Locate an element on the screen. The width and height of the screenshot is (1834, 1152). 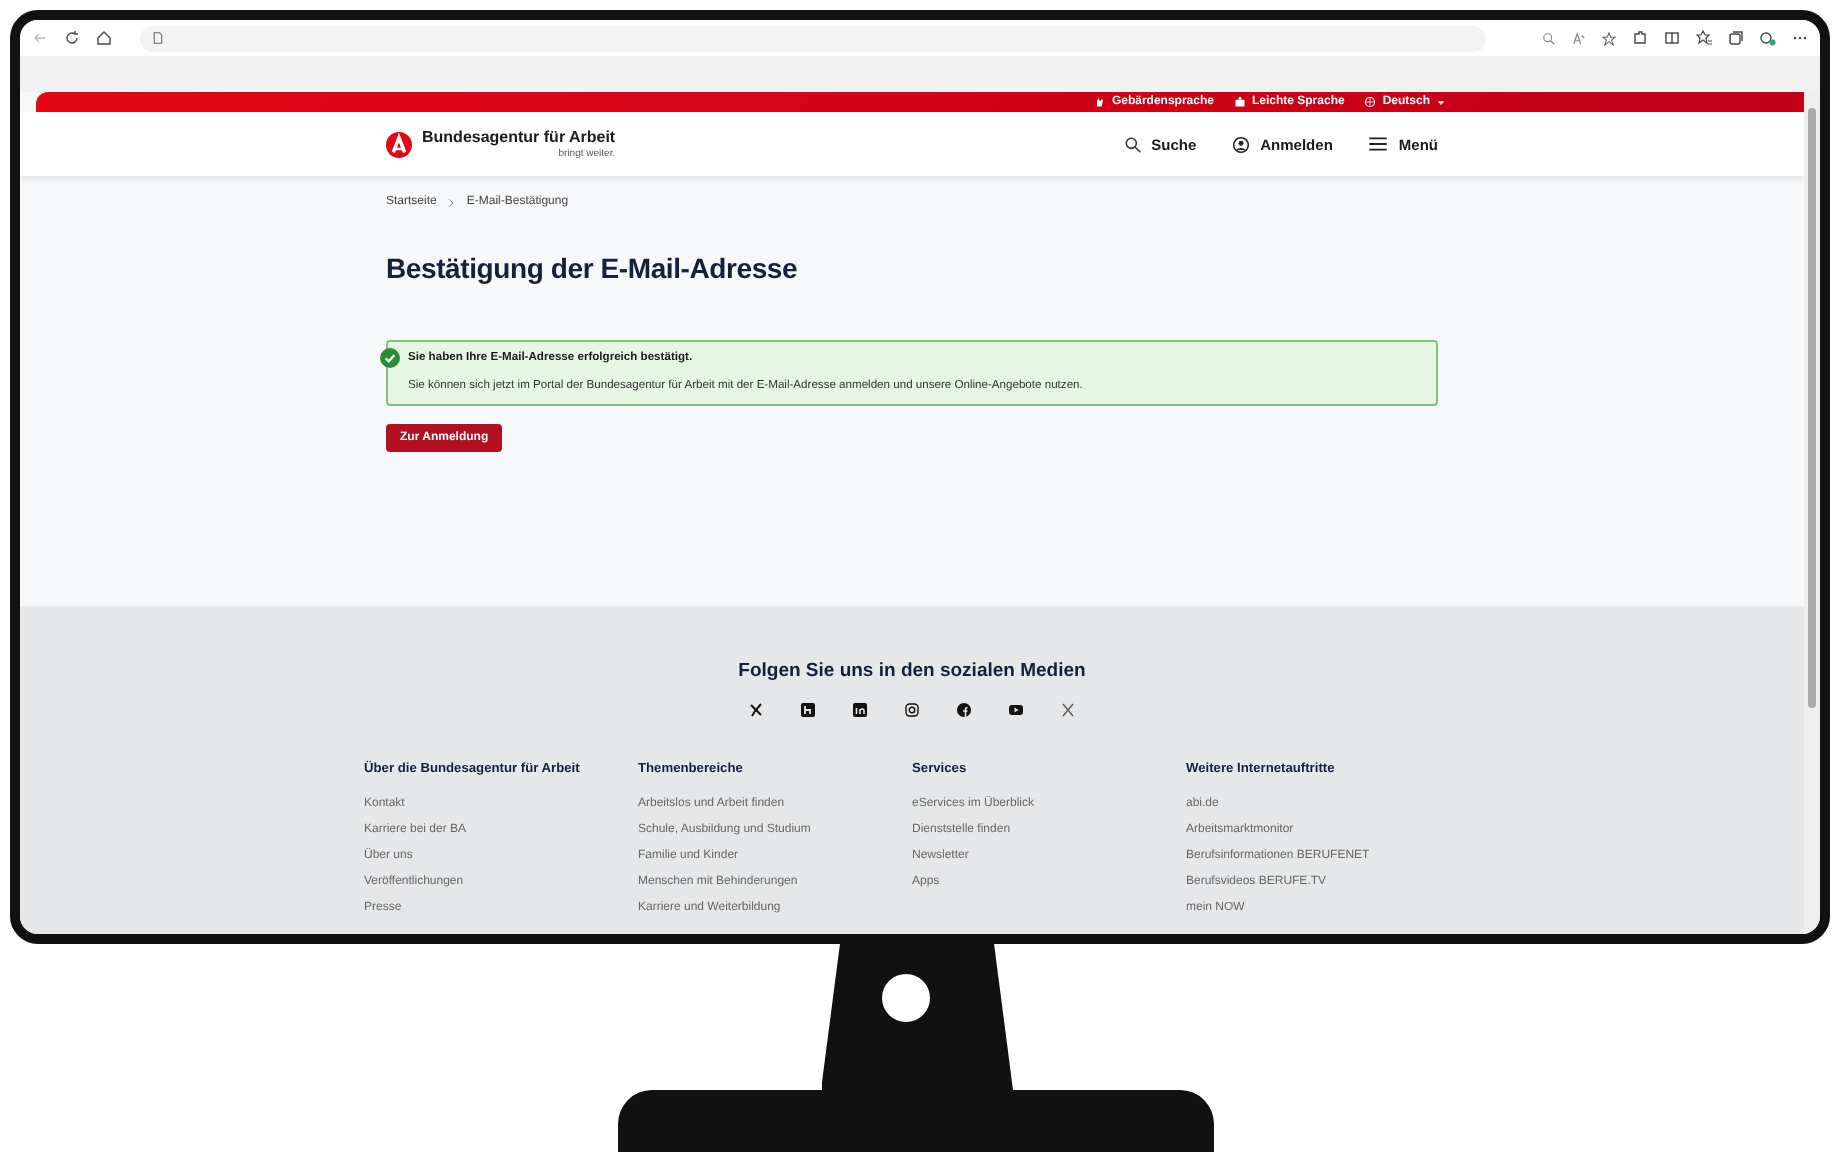
check-circle-icon is located at coordinates (390, 358).